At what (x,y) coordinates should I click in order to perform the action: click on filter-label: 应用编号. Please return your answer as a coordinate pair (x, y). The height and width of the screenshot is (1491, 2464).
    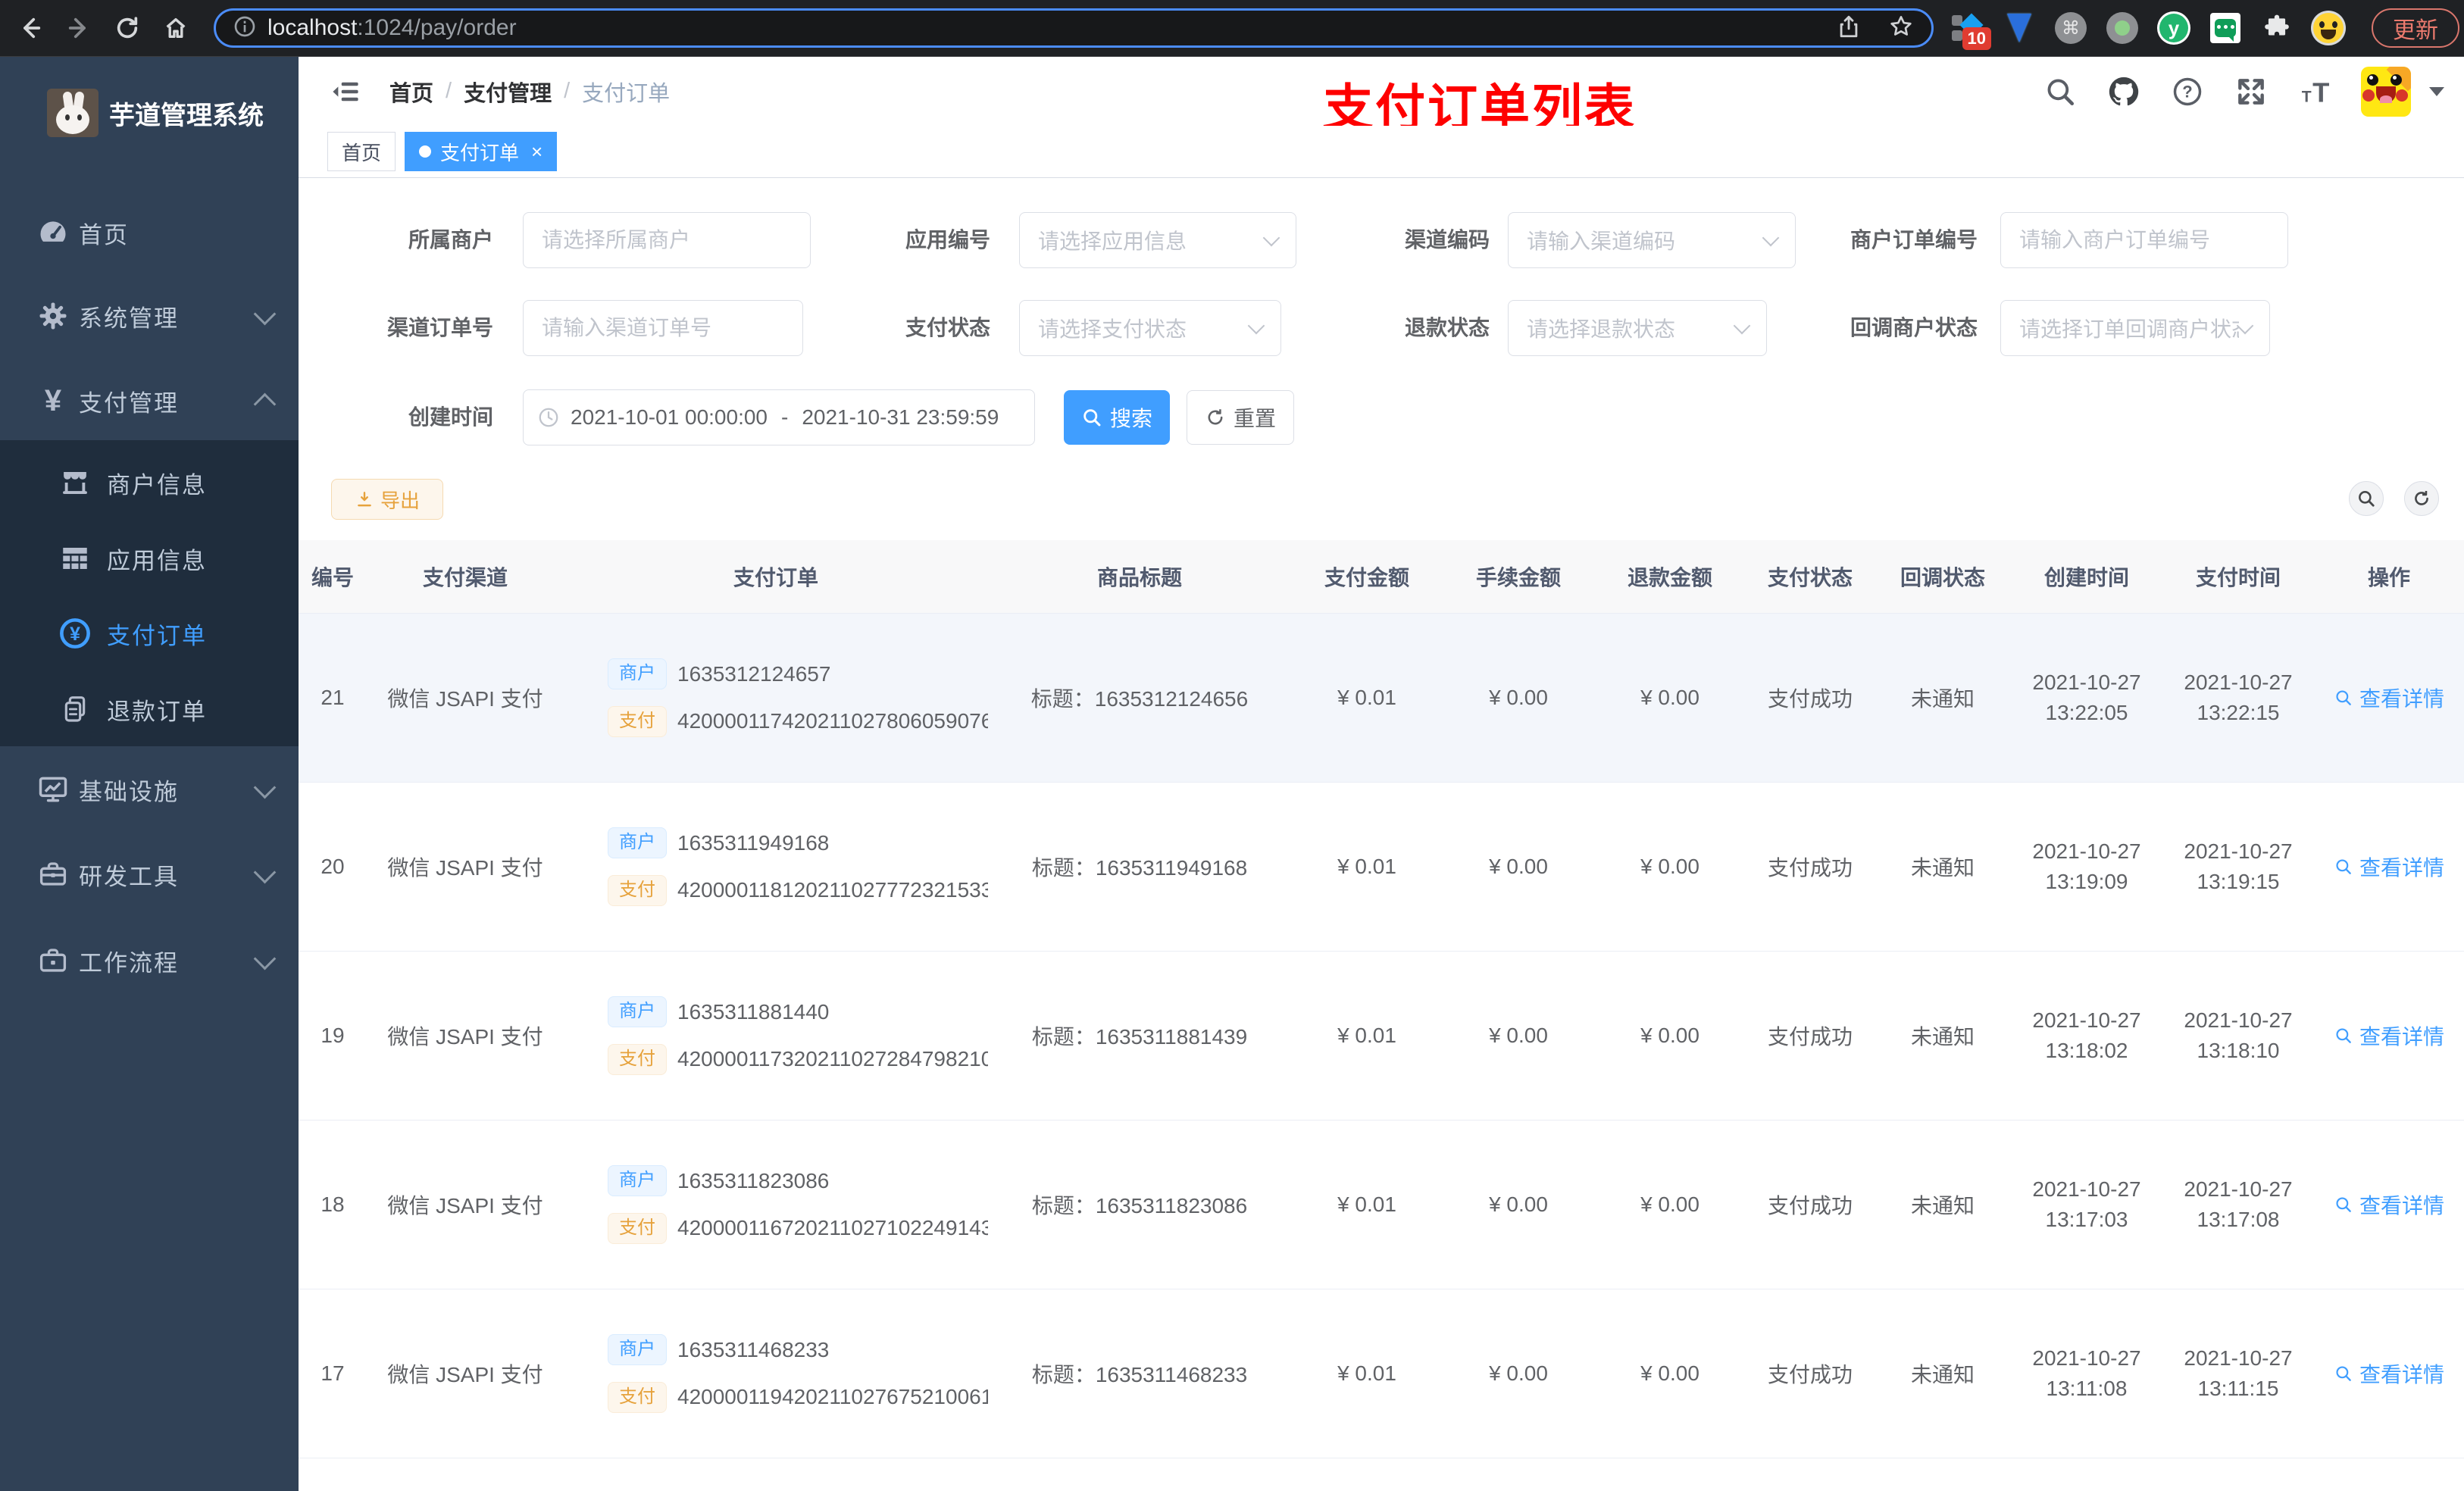
    Looking at the image, I should click on (947, 240).